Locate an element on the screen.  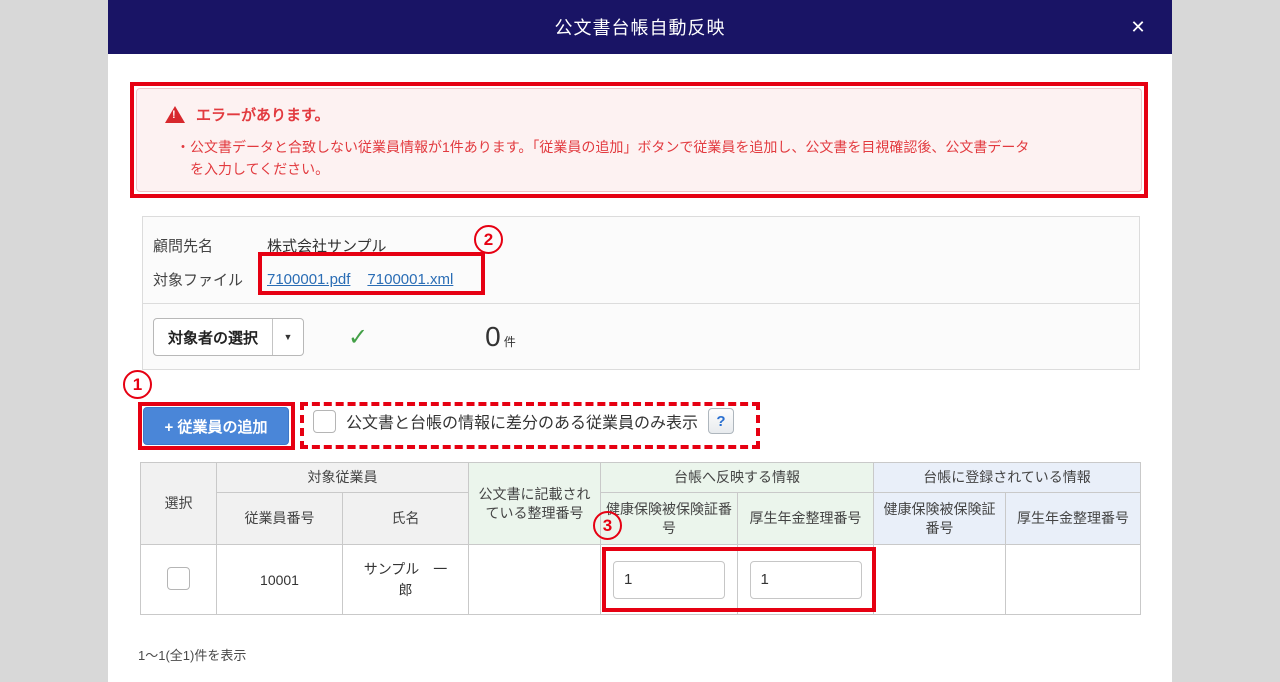
chevron-down-icon: ▼ is located at coordinates (287, 337).